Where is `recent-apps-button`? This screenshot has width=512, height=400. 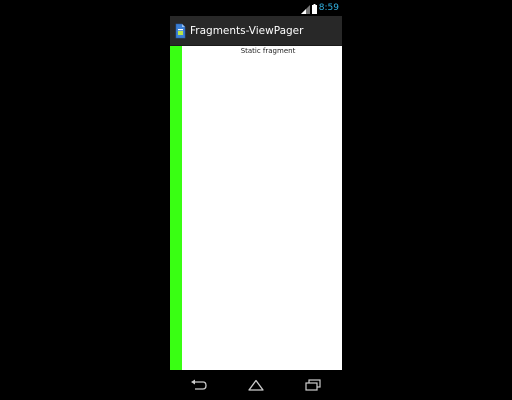
recent-apps-button is located at coordinates (313, 385).